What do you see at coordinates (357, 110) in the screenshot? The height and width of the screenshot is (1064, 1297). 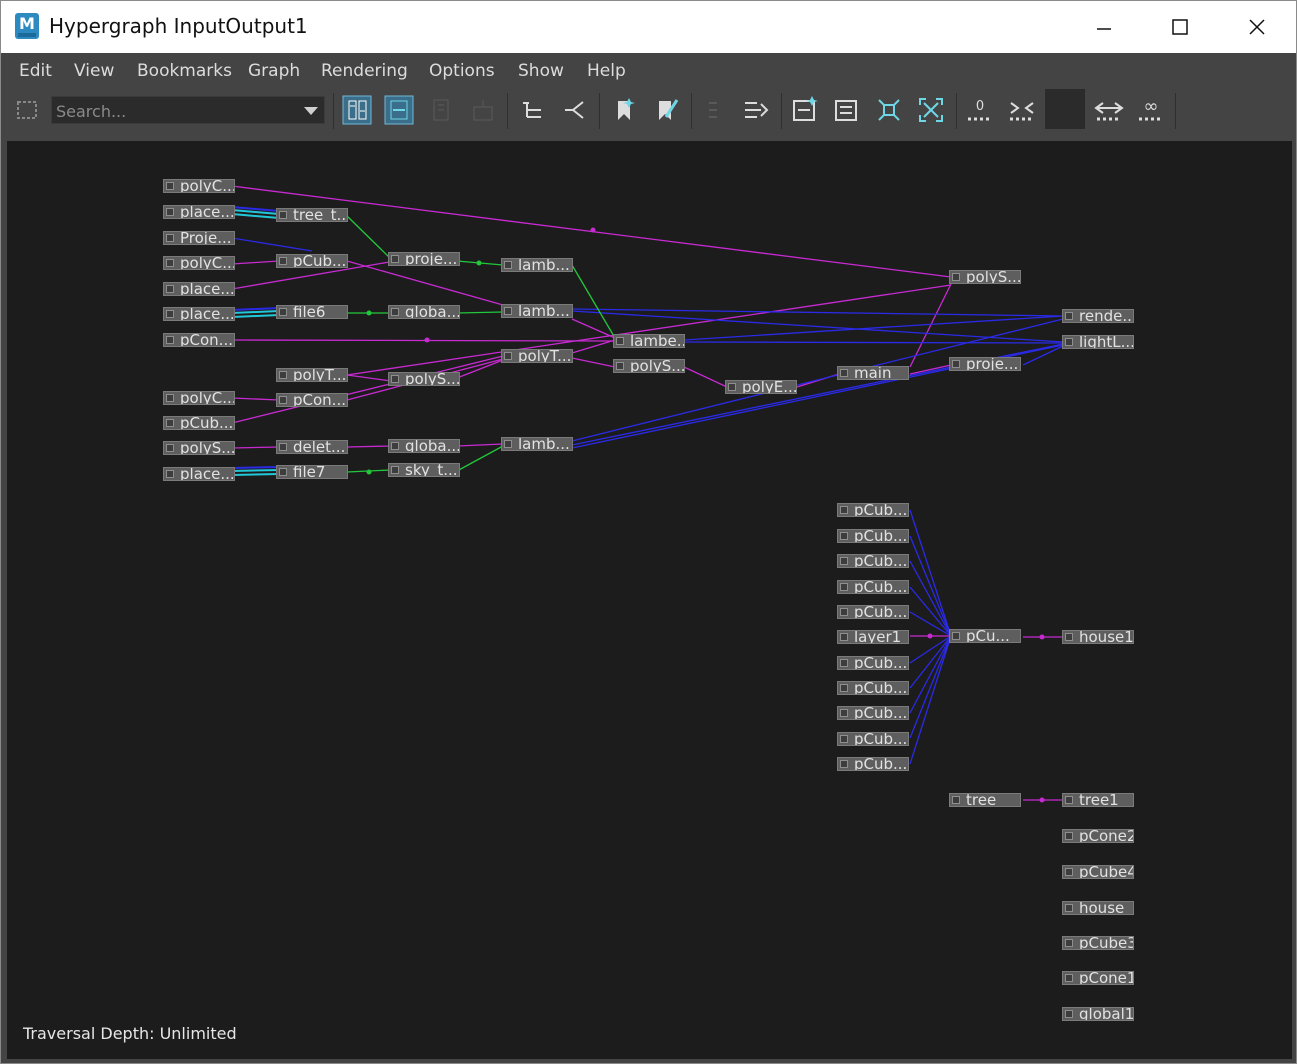 I see `scene-hierarchy-button` at bounding box center [357, 110].